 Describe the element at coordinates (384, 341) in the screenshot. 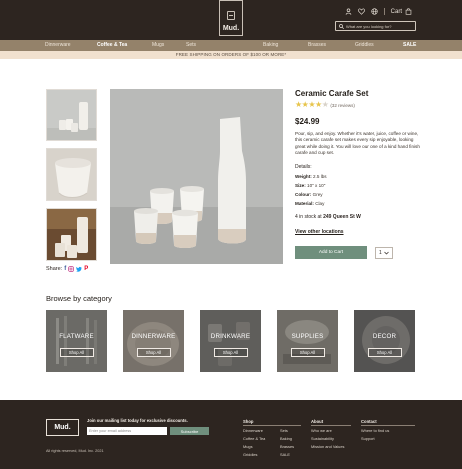

I see `category-card-decor: DECOR Shop All` at that location.